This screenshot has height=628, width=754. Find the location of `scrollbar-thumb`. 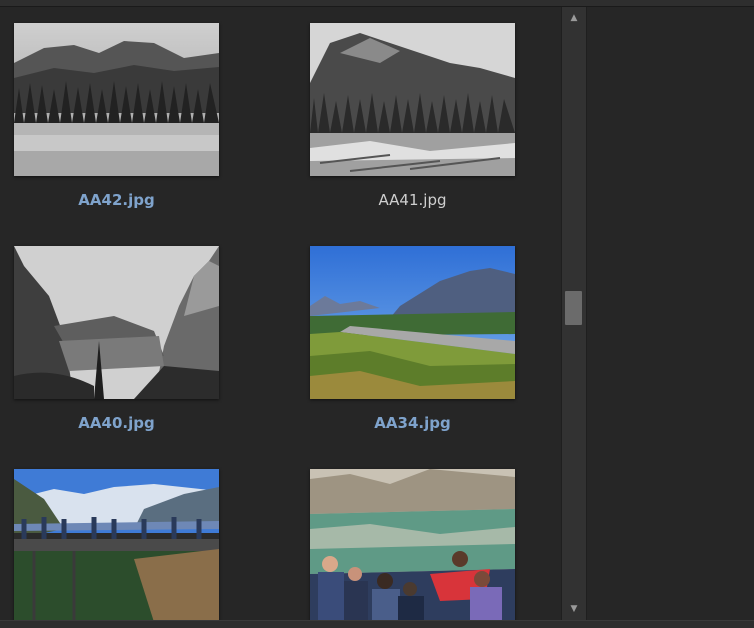

scrollbar-thumb is located at coordinates (573, 308).